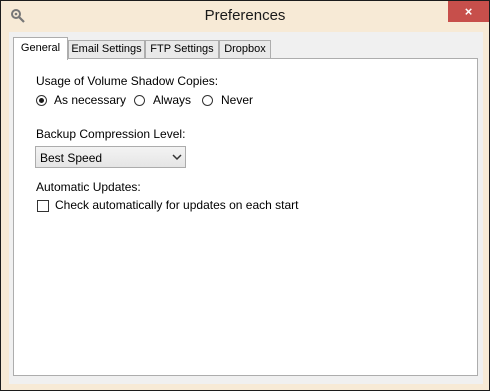 The width and height of the screenshot is (490, 391). What do you see at coordinates (111, 134) in the screenshot?
I see `compression-label: Backup Compression Level:` at bounding box center [111, 134].